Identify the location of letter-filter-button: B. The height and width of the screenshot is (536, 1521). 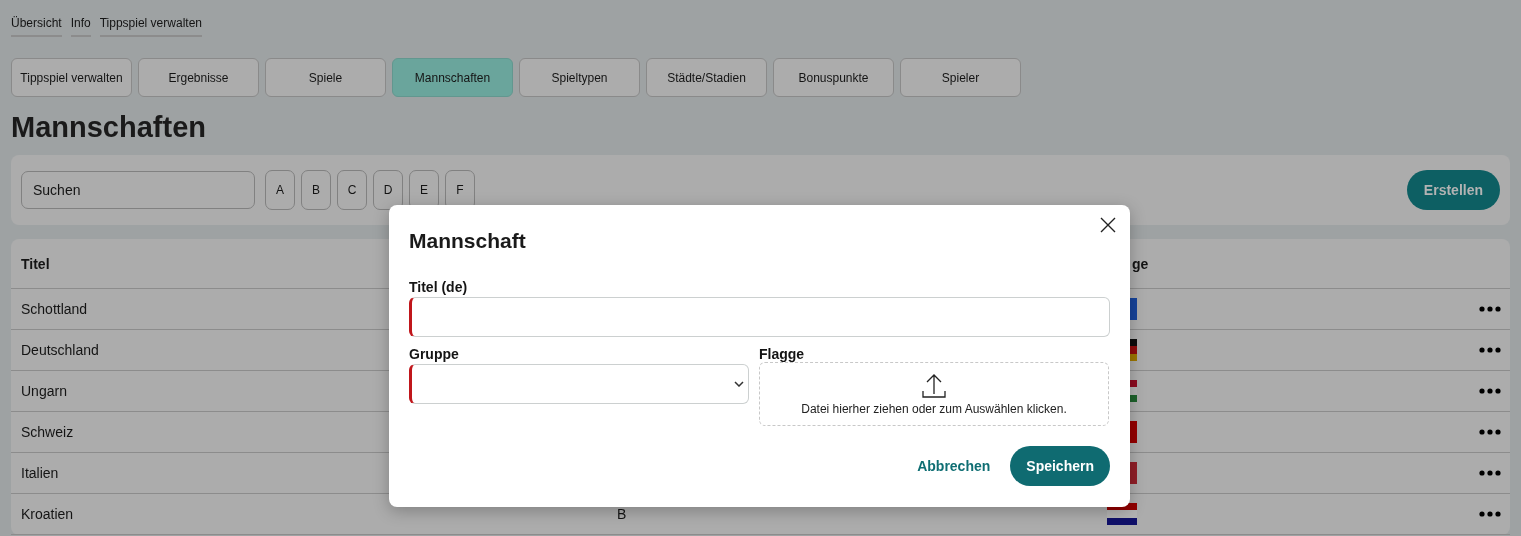
(316, 190).